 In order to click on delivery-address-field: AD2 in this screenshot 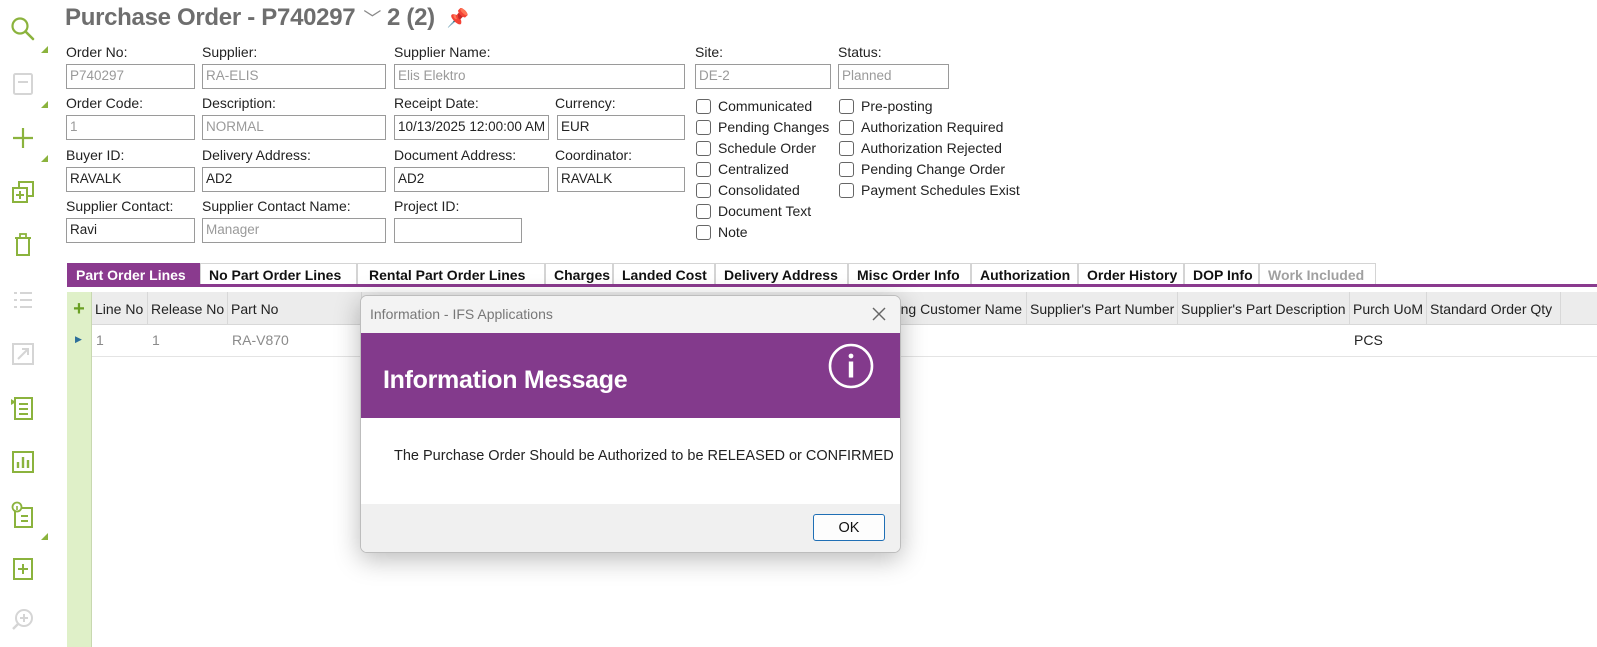, I will do `click(294, 179)`.